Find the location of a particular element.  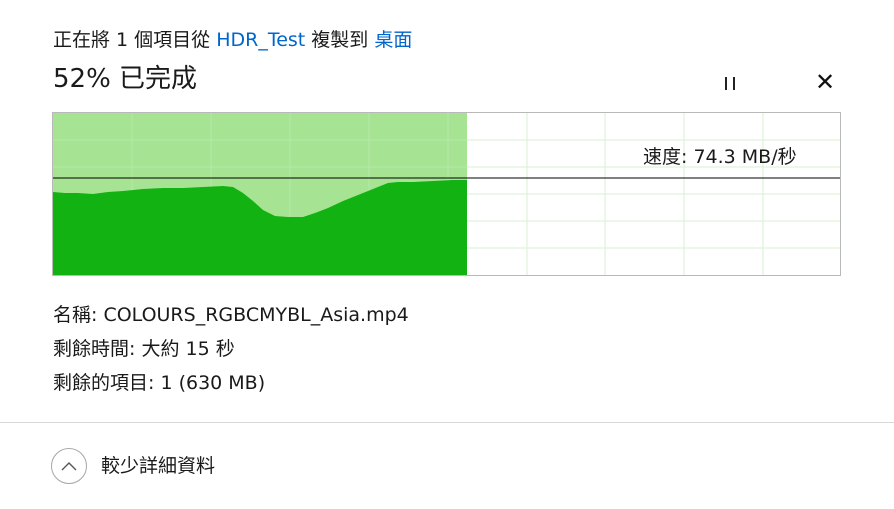

chevron-up-icon is located at coordinates (69, 466).